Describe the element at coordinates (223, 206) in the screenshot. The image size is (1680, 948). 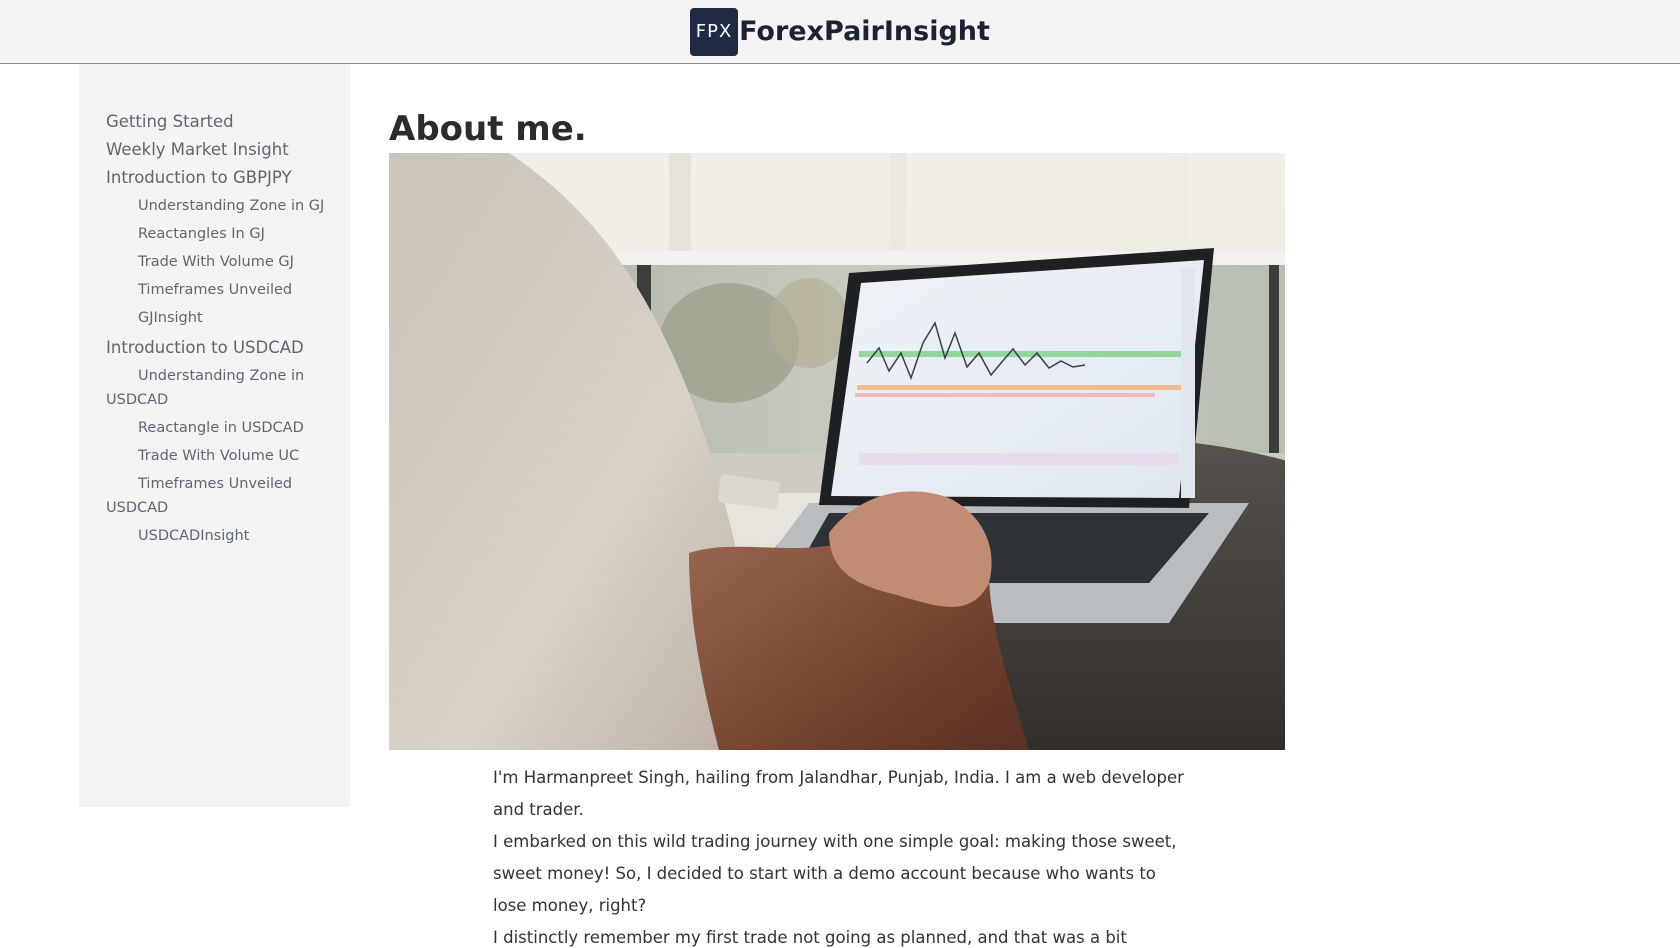
I see `sidebar-item-zone-gj: Understanding Zone in GJ` at that location.